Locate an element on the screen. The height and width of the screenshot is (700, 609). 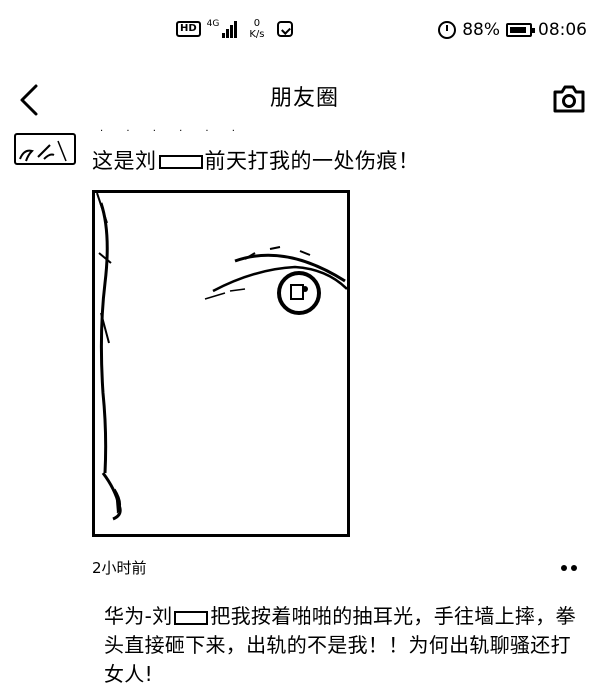
battery-icon is located at coordinates (520, 30).